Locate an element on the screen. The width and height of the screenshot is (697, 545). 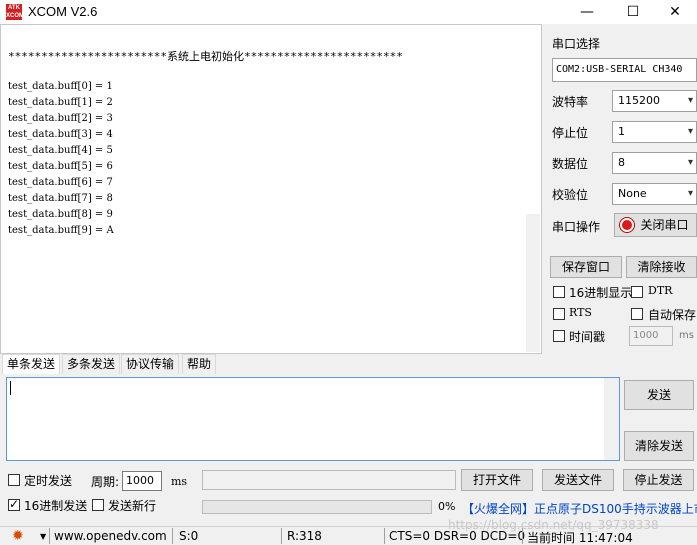
send-progress-bar is located at coordinates (317, 507).